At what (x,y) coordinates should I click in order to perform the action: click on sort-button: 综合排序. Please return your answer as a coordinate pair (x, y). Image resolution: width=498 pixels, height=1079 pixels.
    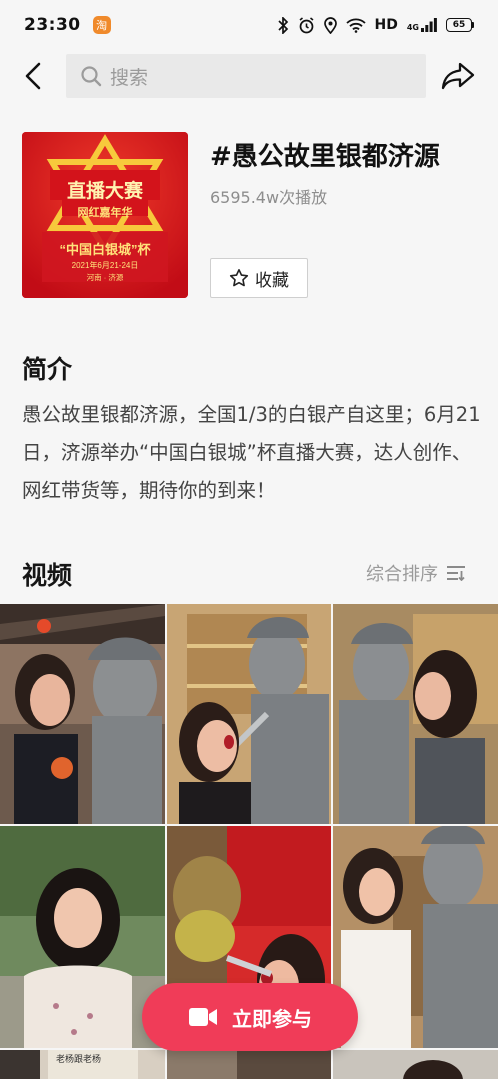
    Looking at the image, I should click on (416, 573).